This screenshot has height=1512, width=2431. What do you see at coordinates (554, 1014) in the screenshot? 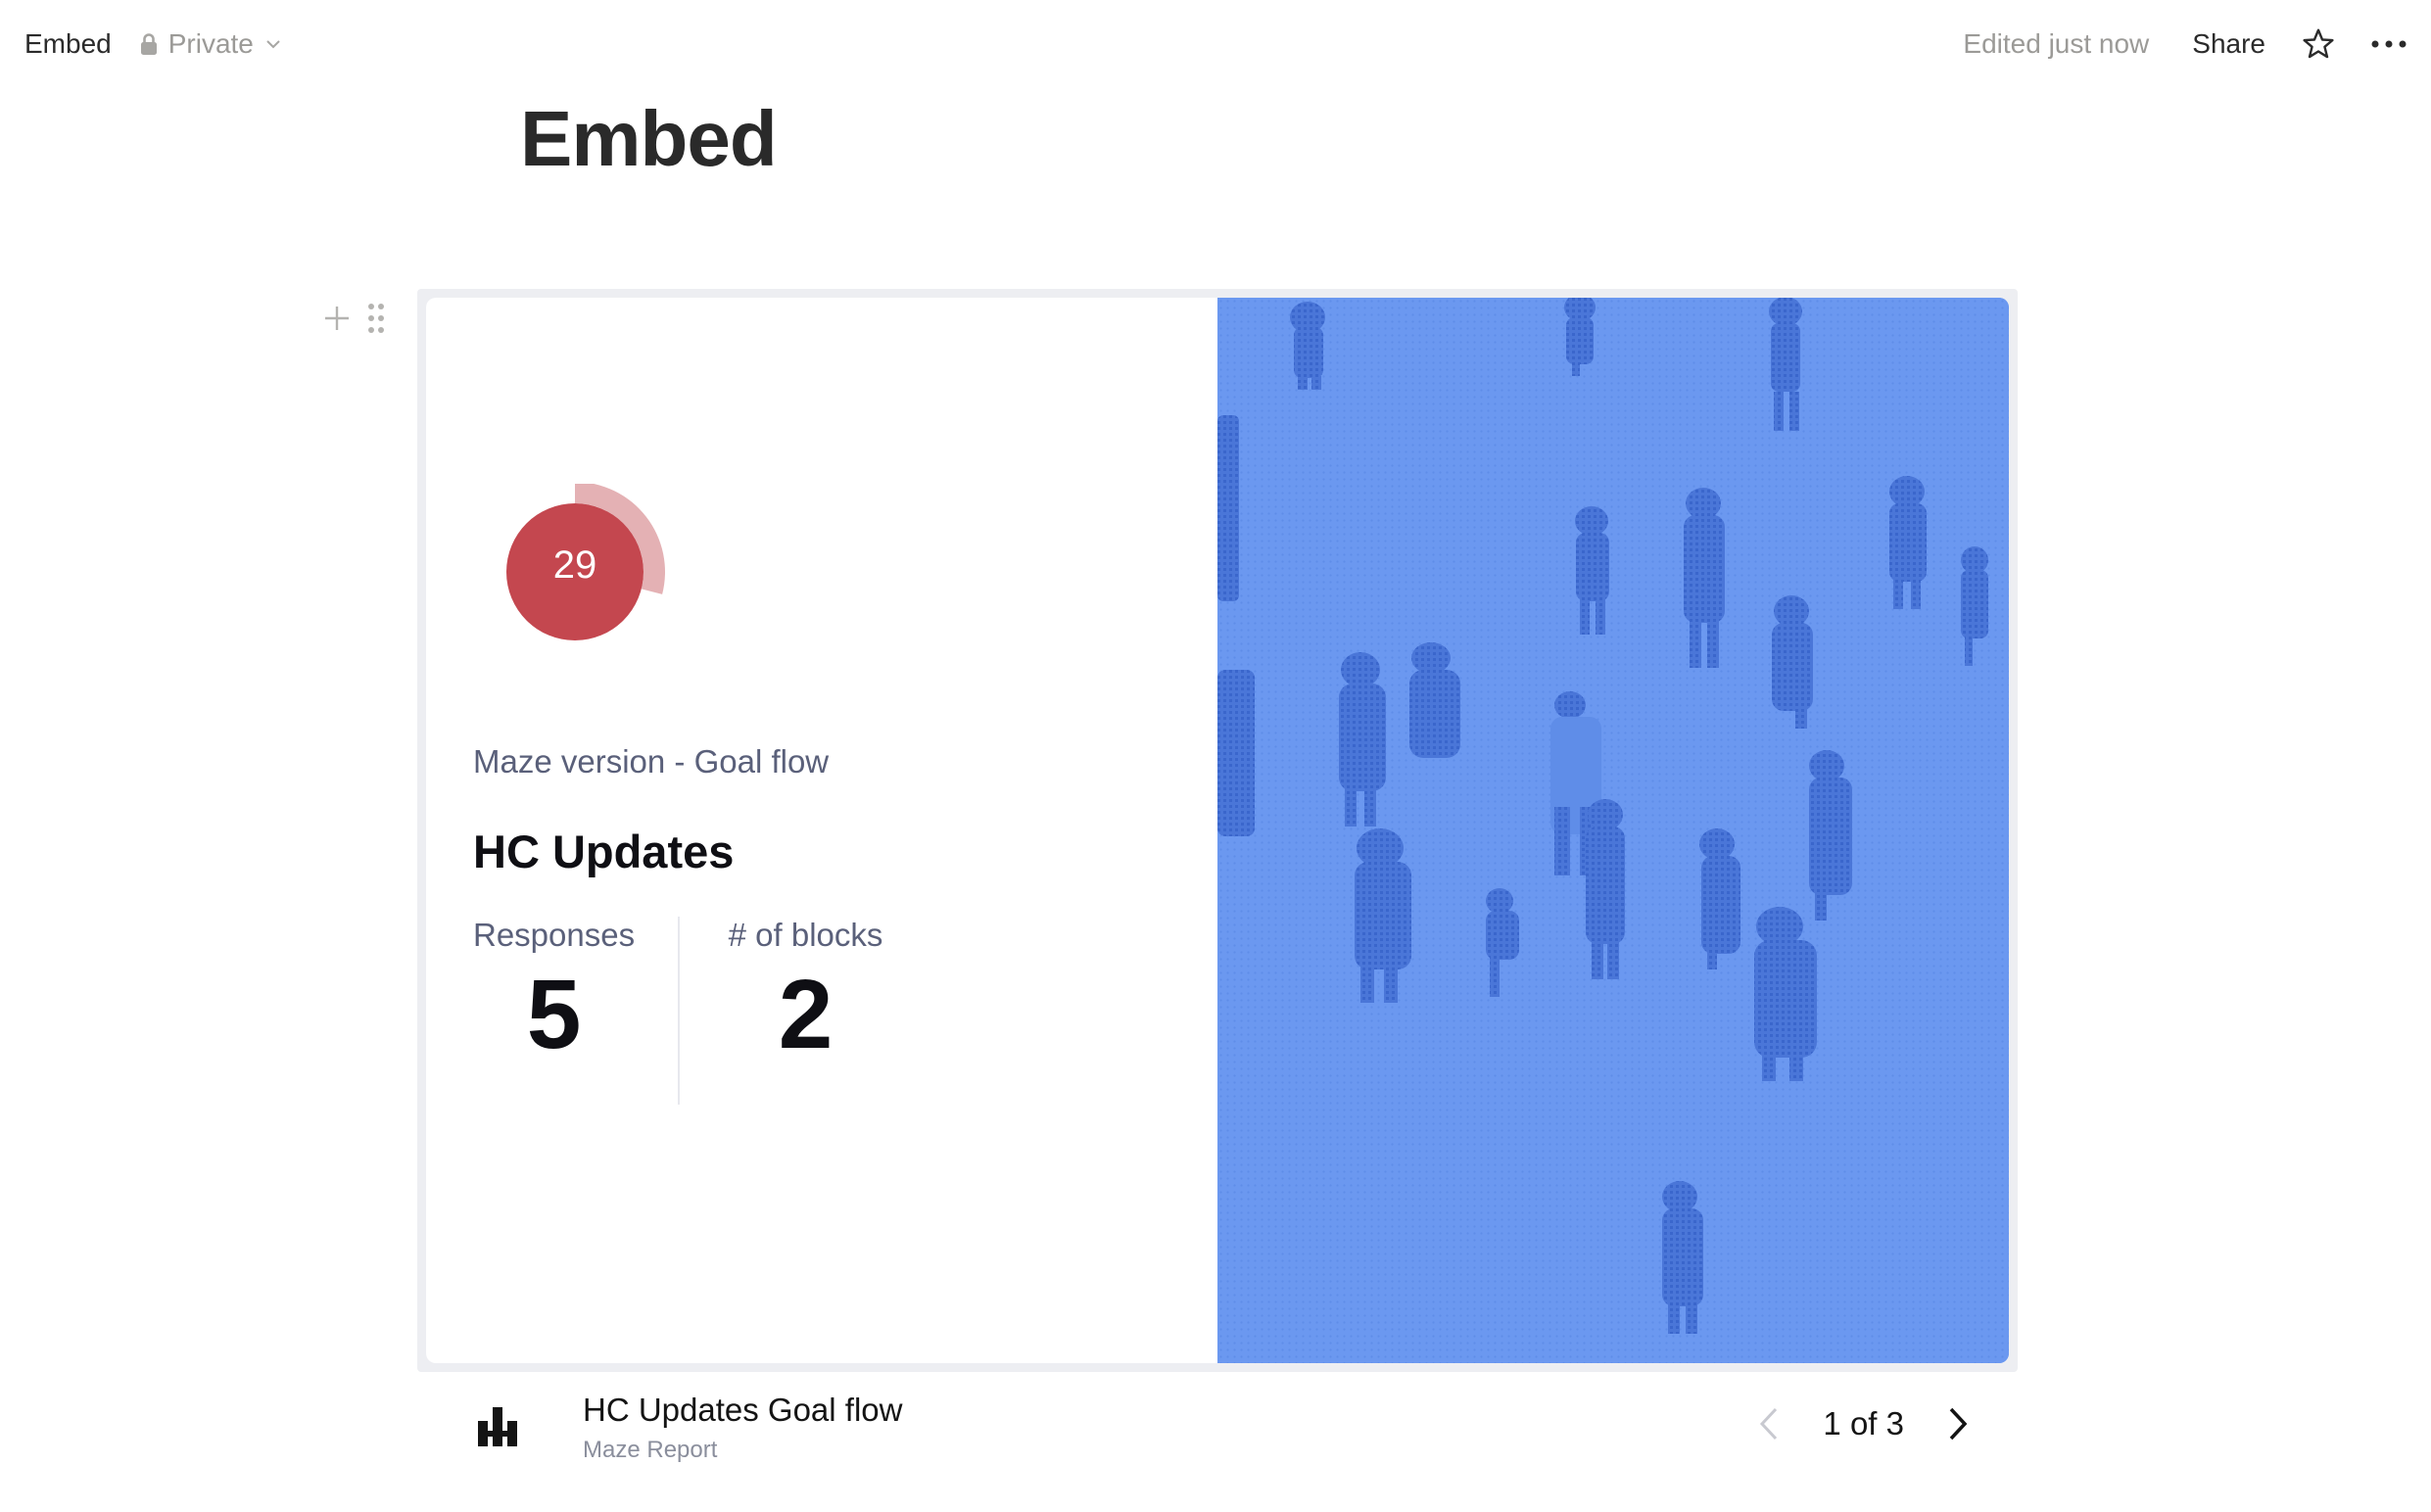
I see `stat-value: 5` at bounding box center [554, 1014].